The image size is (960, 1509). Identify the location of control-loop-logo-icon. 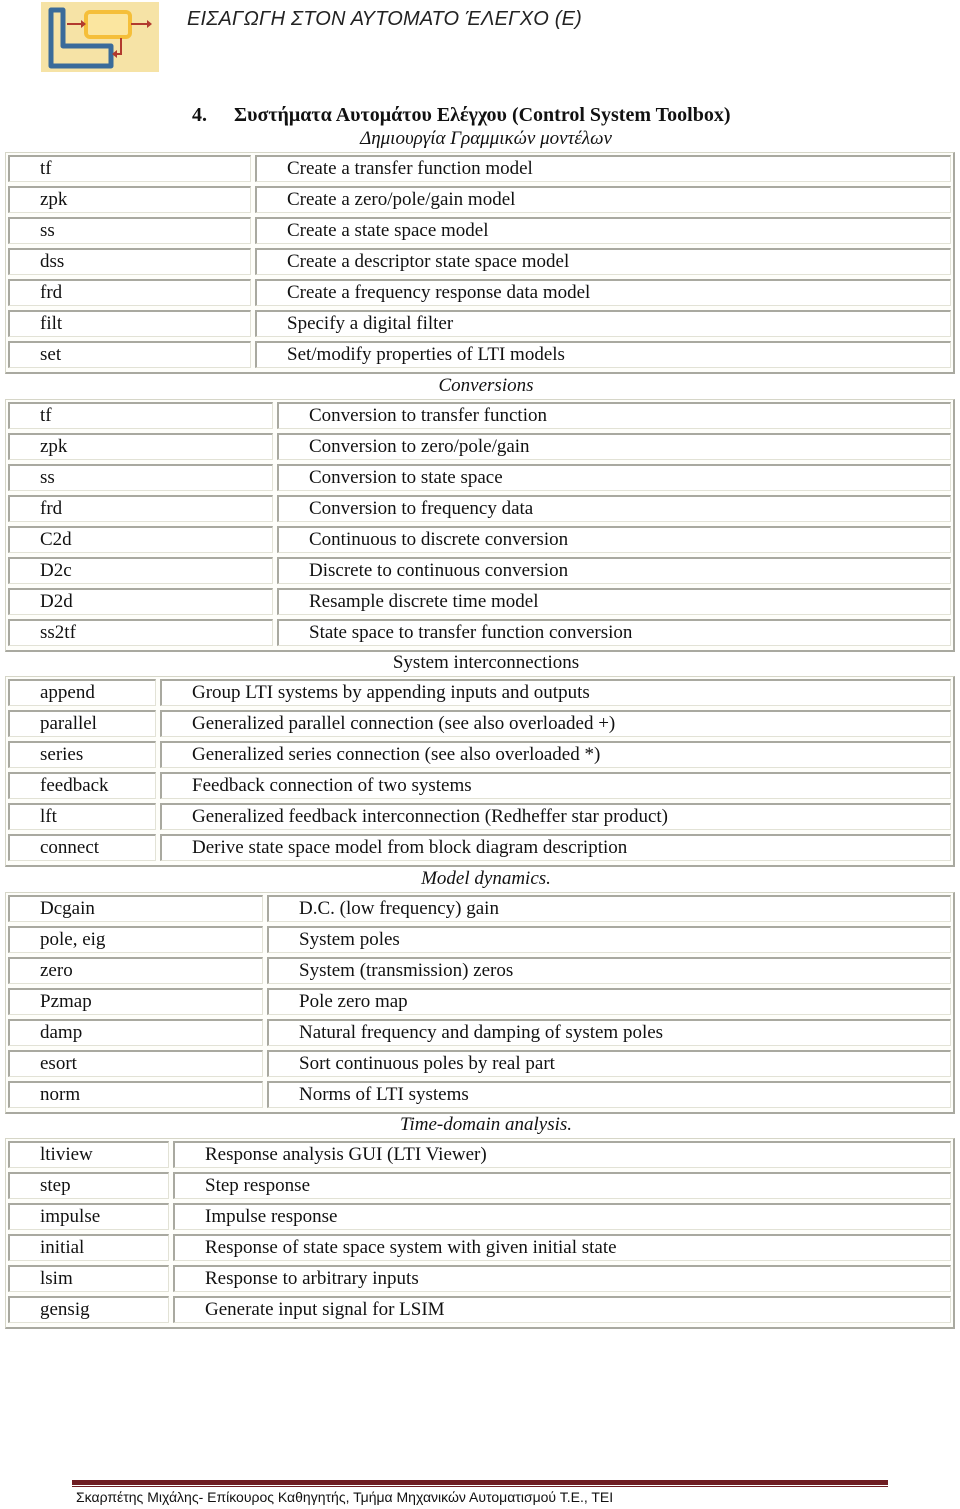
(100, 37).